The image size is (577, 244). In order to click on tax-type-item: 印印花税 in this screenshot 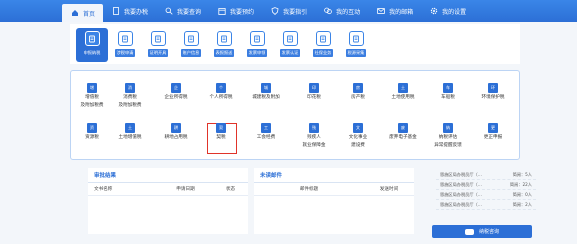, I will do `click(314, 93)`.